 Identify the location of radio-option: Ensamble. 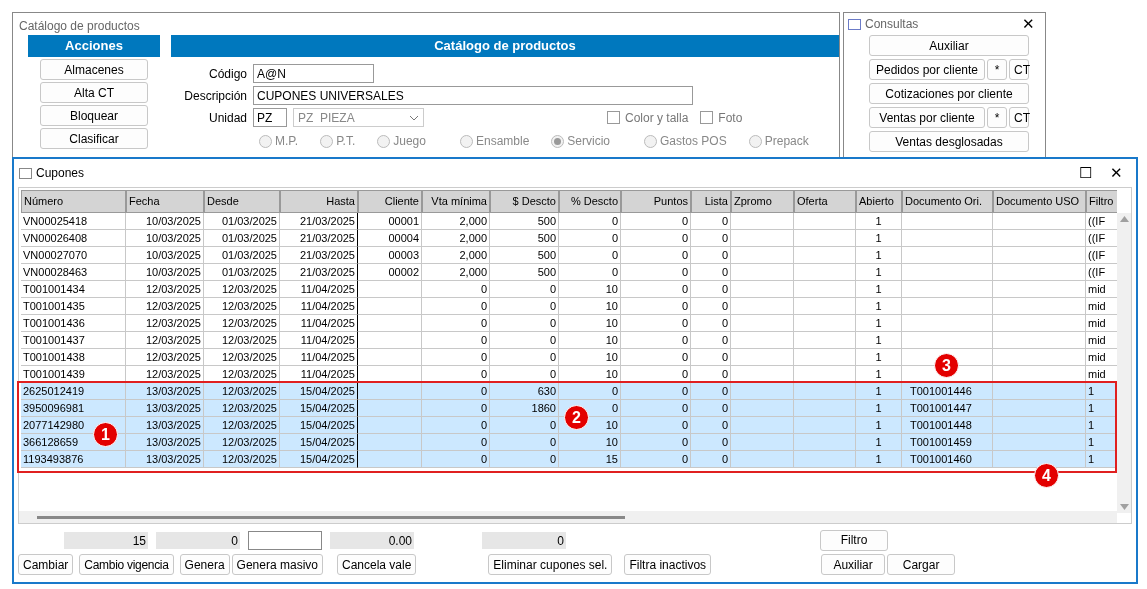
(494, 141).